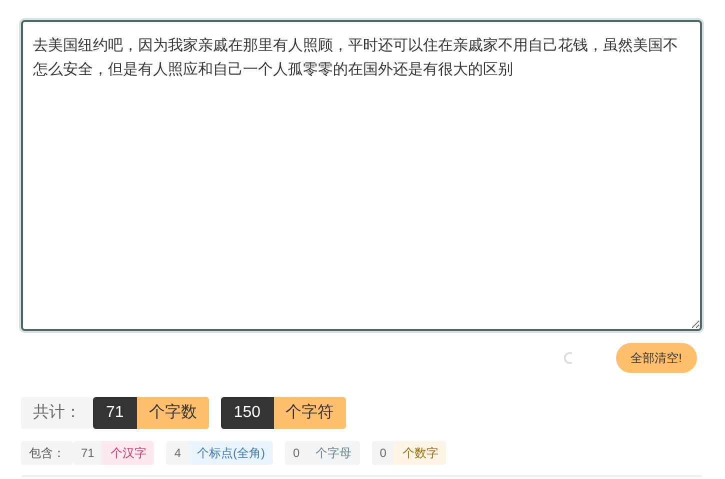 The image size is (725, 479). I want to click on detail-count: 4, so click(178, 453).